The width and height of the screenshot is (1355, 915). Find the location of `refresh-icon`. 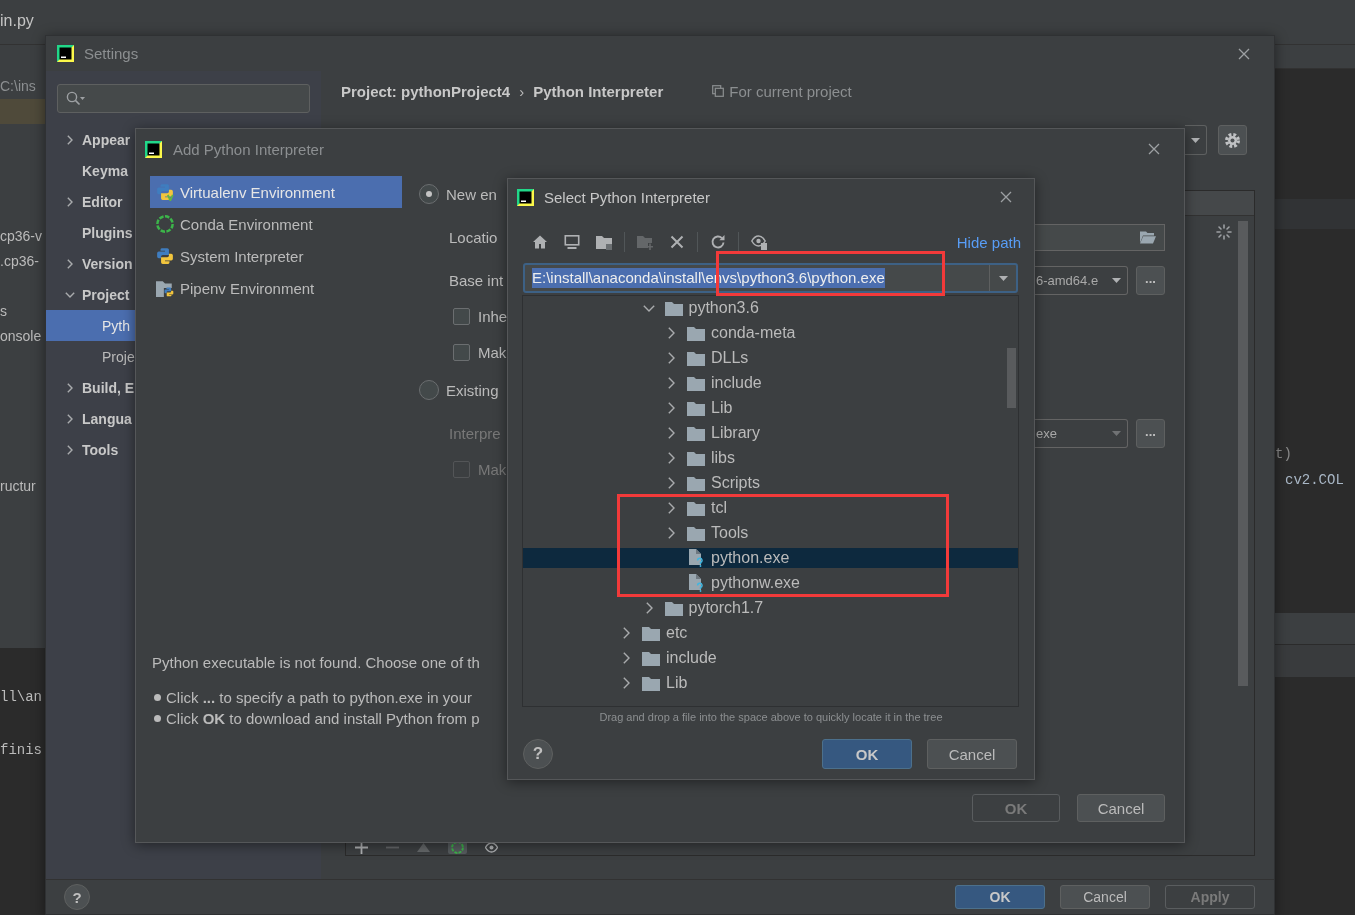

refresh-icon is located at coordinates (718, 242).